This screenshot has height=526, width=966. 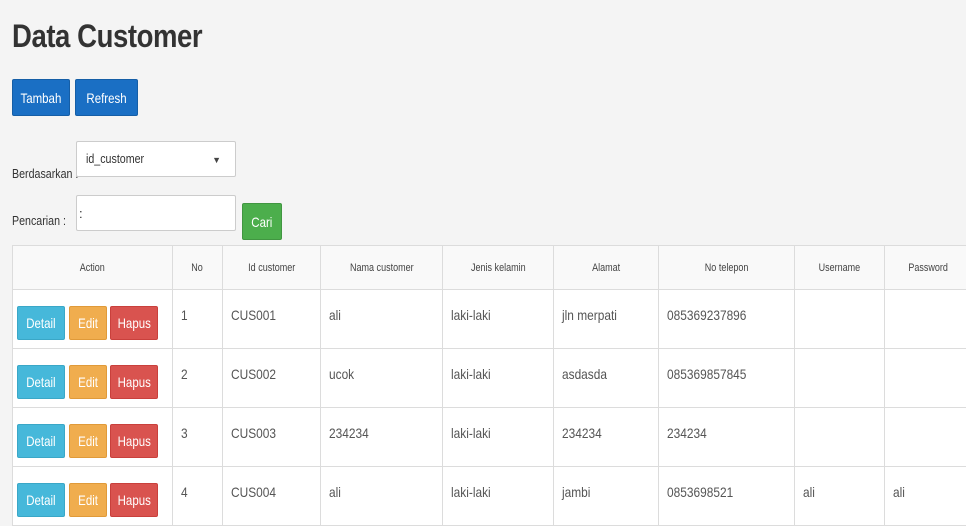 What do you see at coordinates (198, 319) in the screenshot?
I see `cell-no: 1` at bounding box center [198, 319].